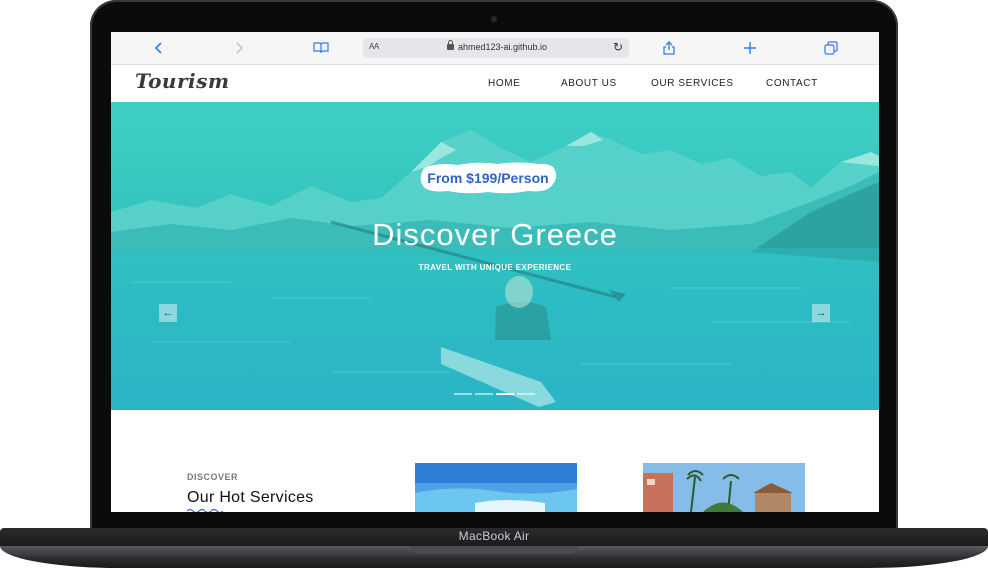  I want to click on new-tab-icon, so click(750, 48).